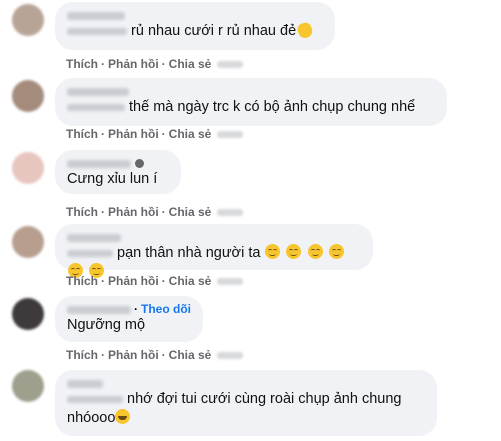 The image size is (501, 441). Describe the element at coordinates (305, 30) in the screenshot. I see `clapping-hands-icon` at that location.